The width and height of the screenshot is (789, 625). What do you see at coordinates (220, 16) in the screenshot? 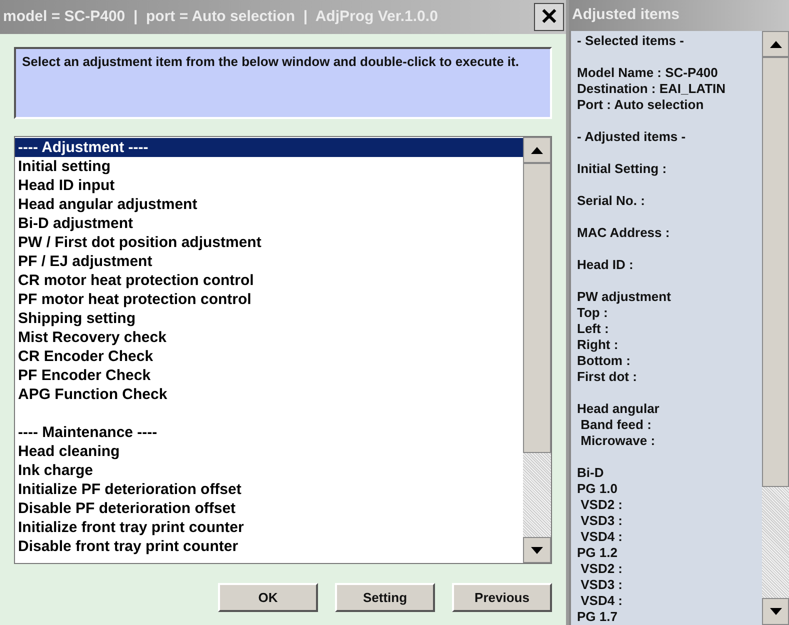
I see `window-title: model = SC-P400 | port = Auto selection | AdjProg Ver.1.0.0` at bounding box center [220, 16].